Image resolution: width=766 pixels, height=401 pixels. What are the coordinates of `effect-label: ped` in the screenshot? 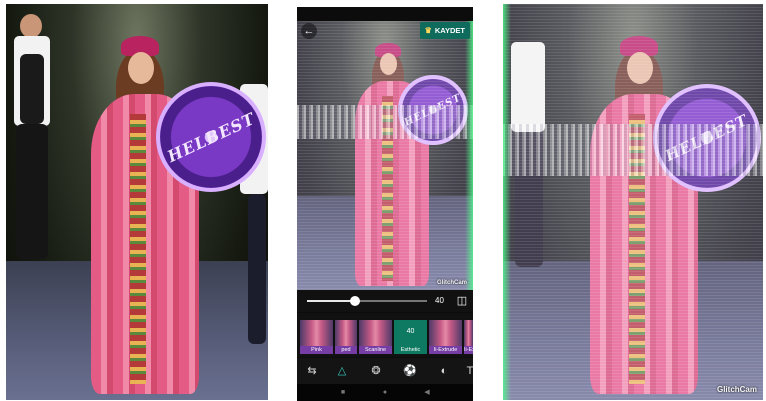 It's located at (346, 350).